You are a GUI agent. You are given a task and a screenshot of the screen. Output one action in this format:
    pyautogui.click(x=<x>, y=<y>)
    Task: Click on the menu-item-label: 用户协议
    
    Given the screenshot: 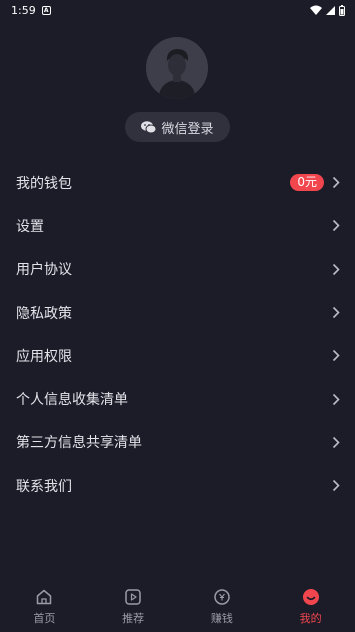 What is the action you would take?
    pyautogui.click(x=44, y=270)
    